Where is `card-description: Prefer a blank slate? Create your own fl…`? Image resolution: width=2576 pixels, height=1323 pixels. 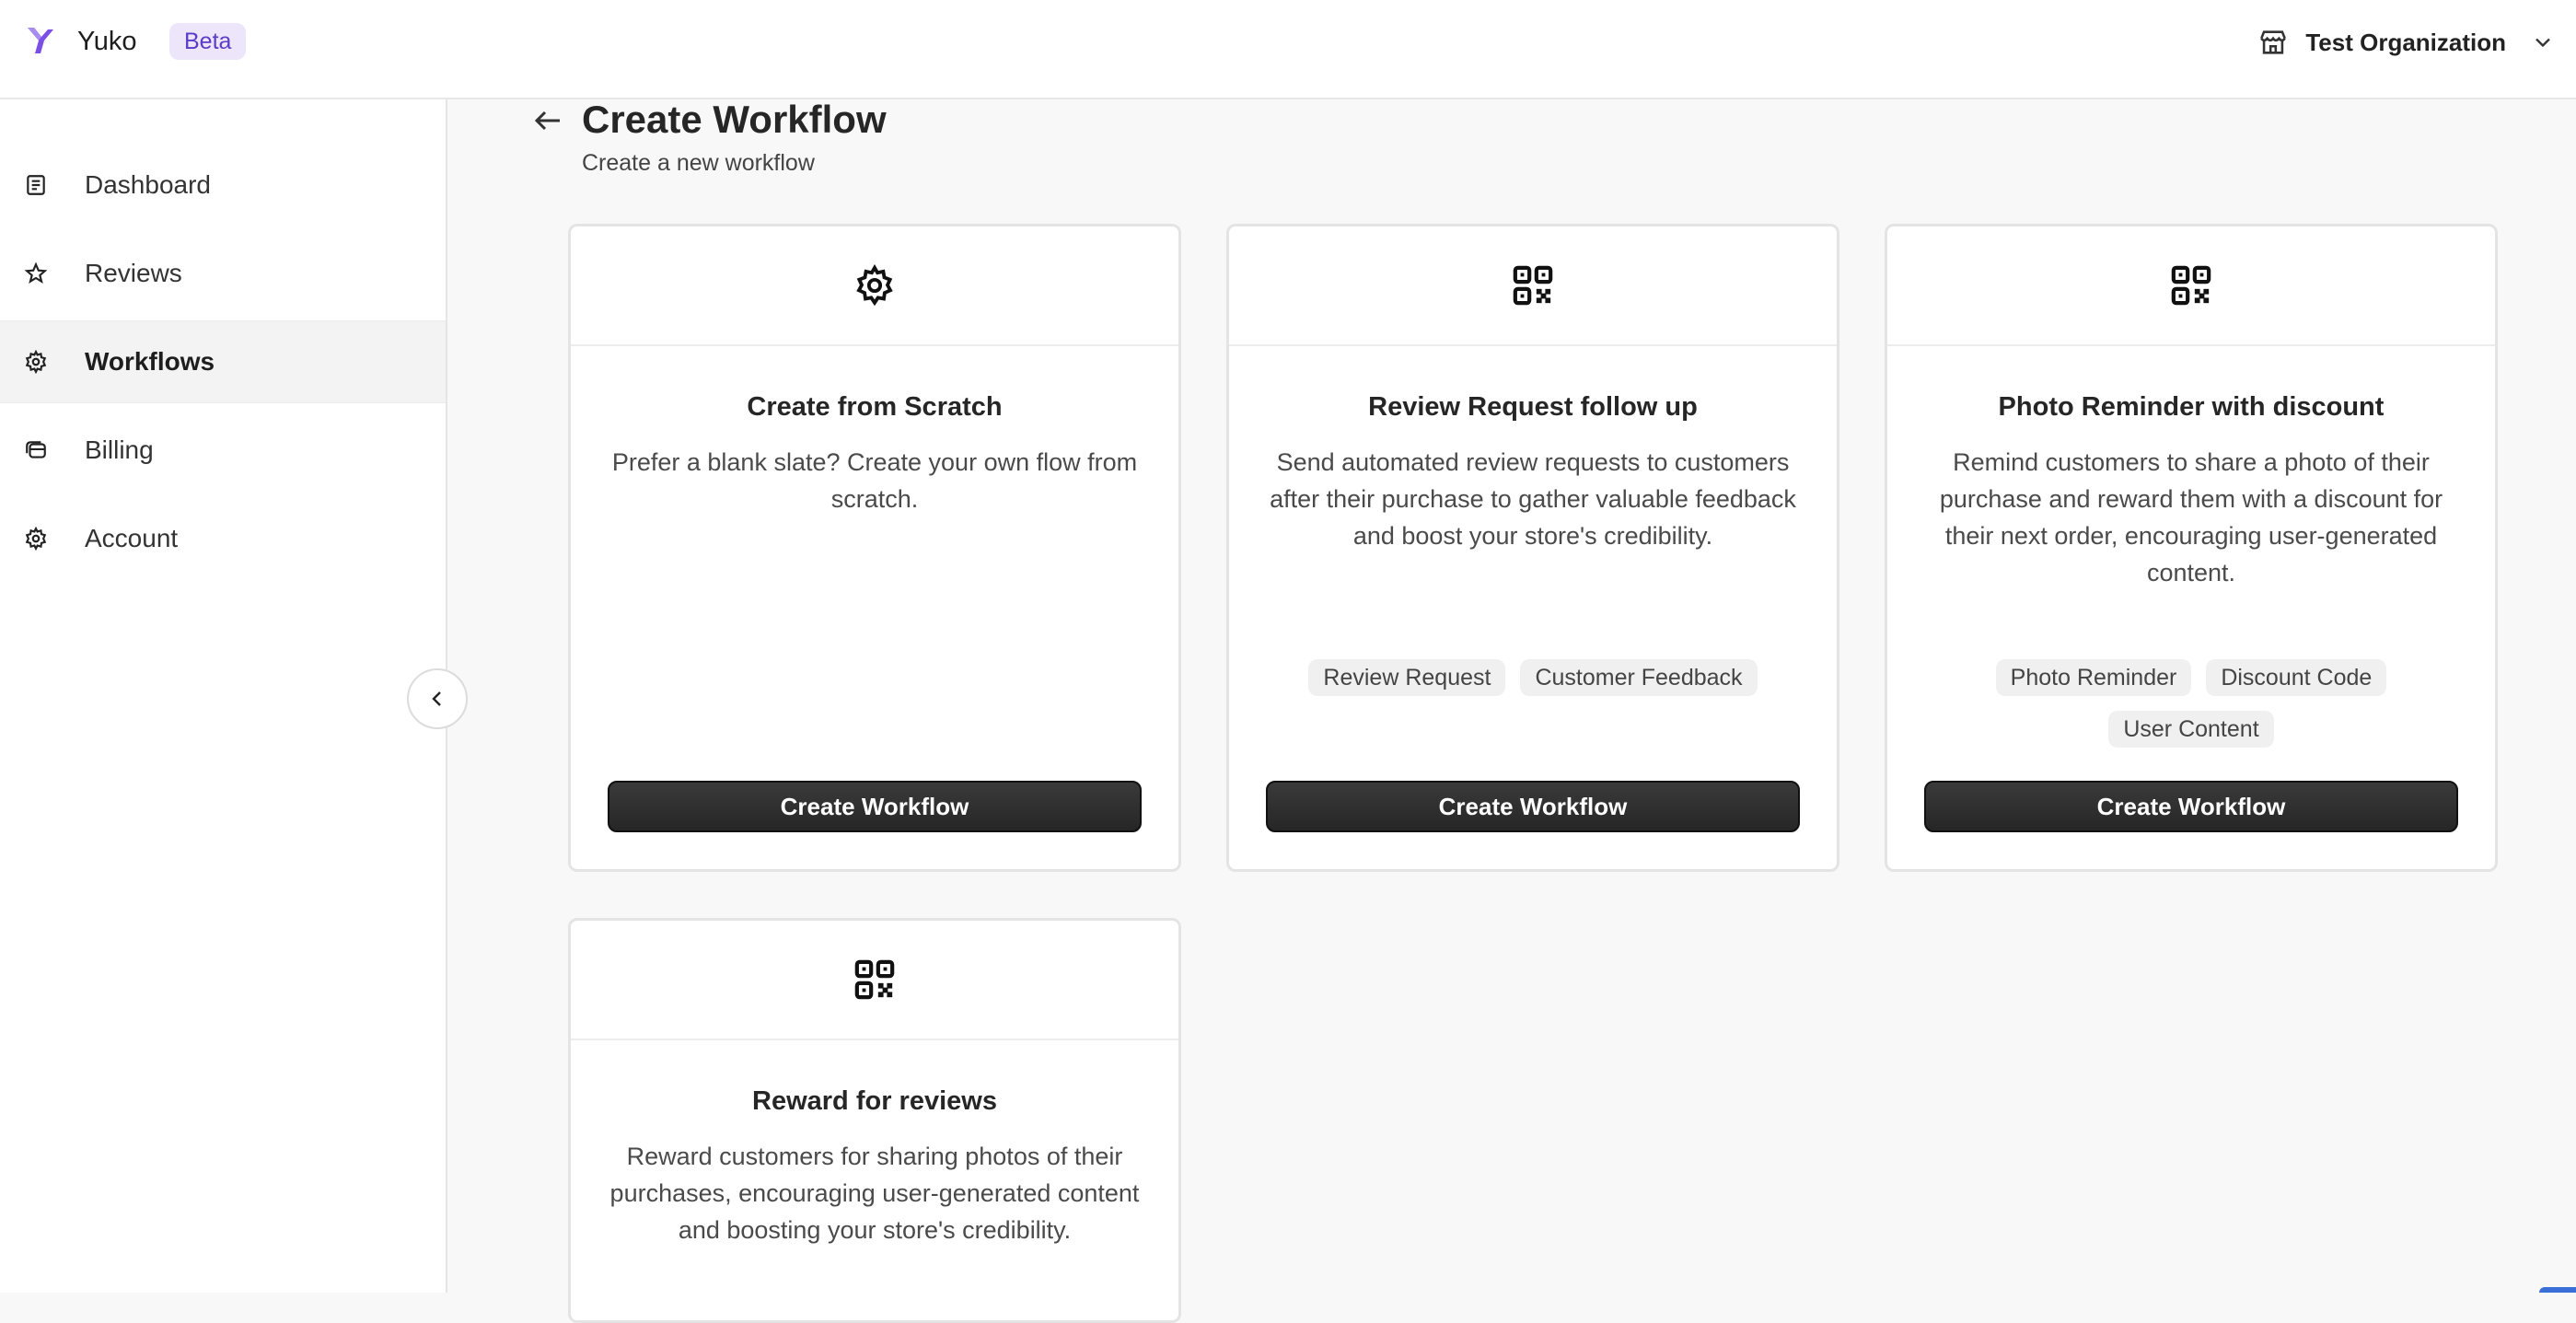
card-description: Prefer a blank slate? Create your own fl… is located at coordinates (874, 480).